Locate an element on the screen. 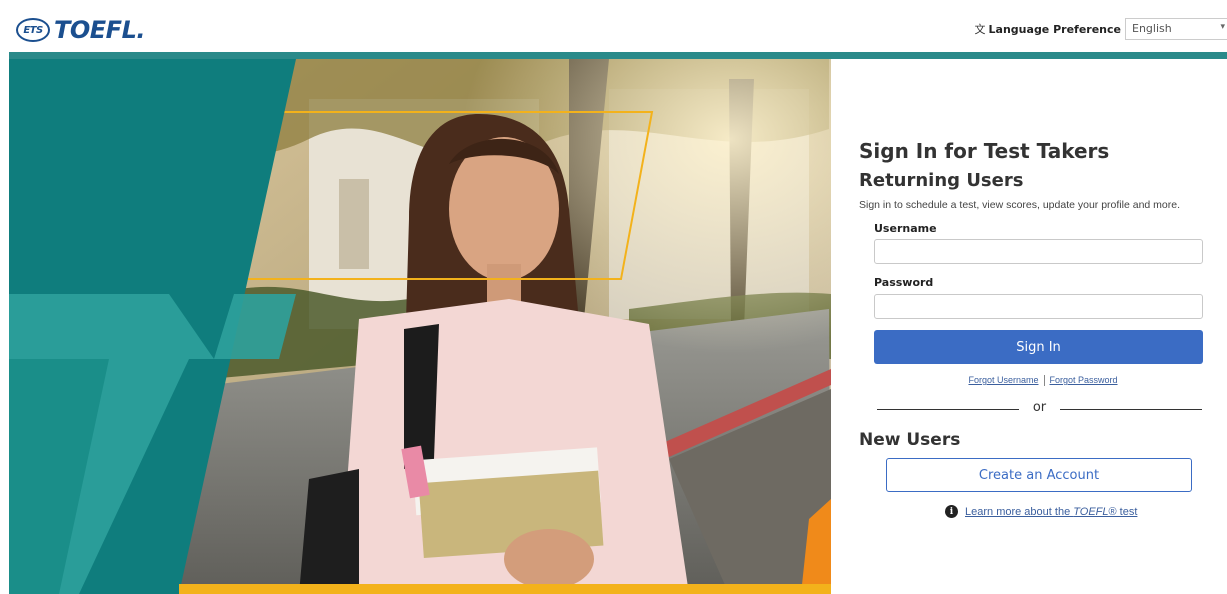 The image size is (1227, 594). toefl-logo: ETS TOEFL. is located at coordinates (80, 30).